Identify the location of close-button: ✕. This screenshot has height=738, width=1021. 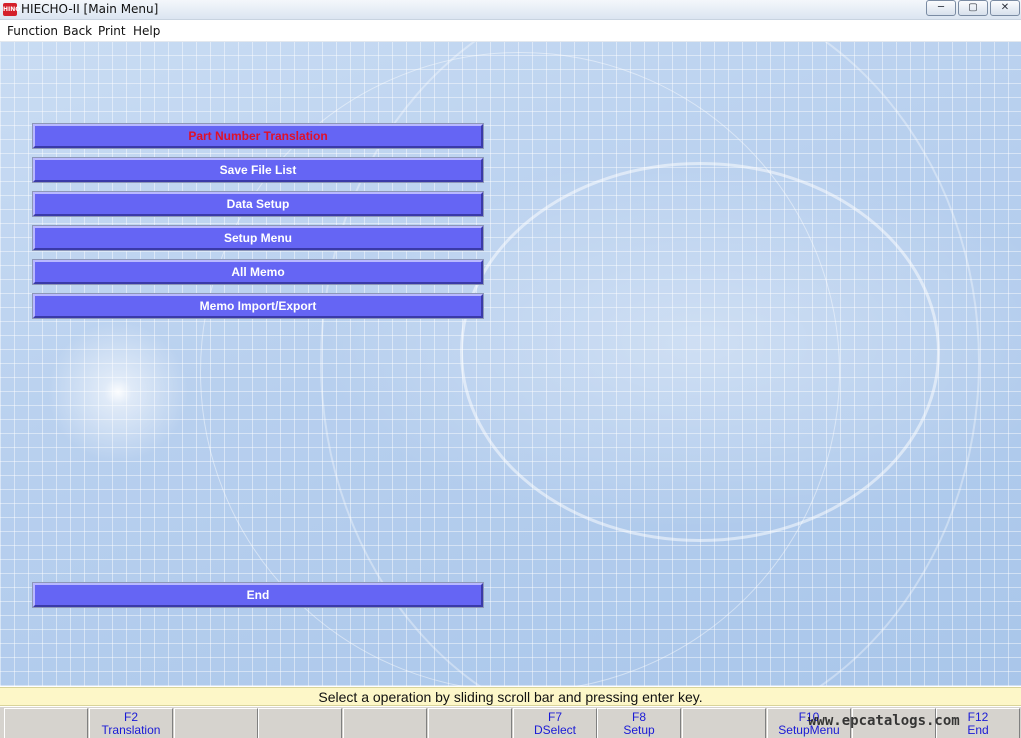
(1005, 8).